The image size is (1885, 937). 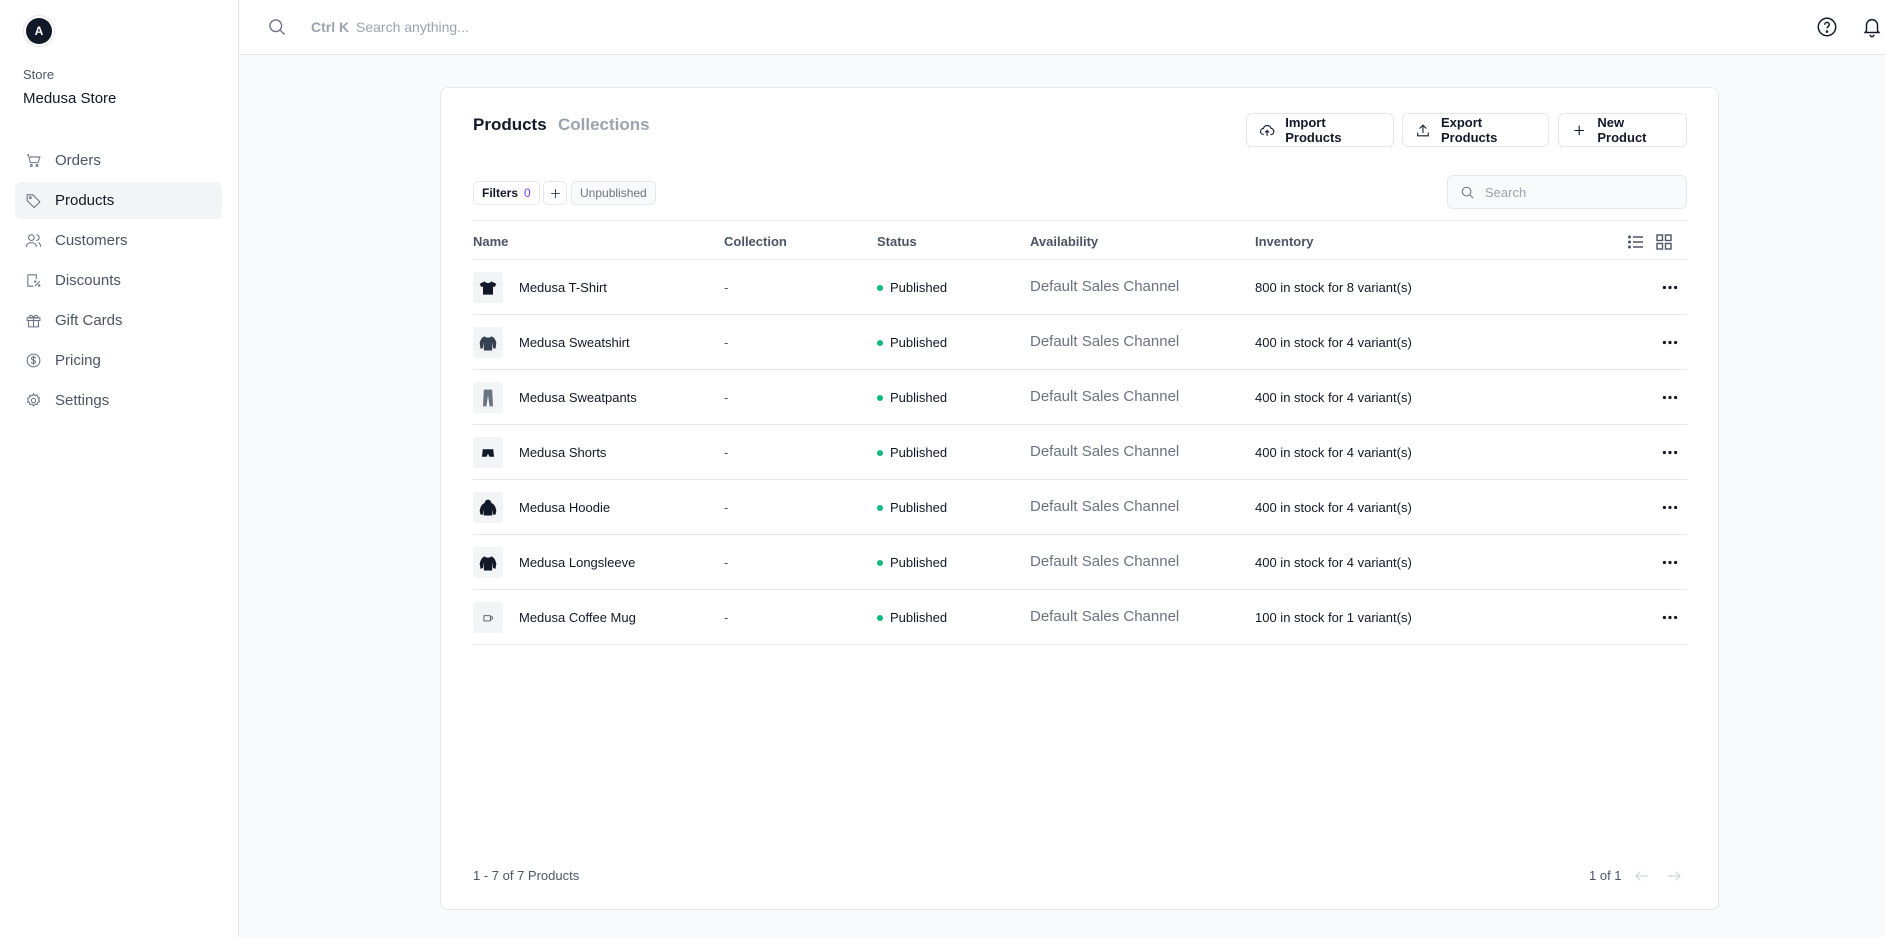 What do you see at coordinates (33, 401) in the screenshot?
I see `gear-icon` at bounding box center [33, 401].